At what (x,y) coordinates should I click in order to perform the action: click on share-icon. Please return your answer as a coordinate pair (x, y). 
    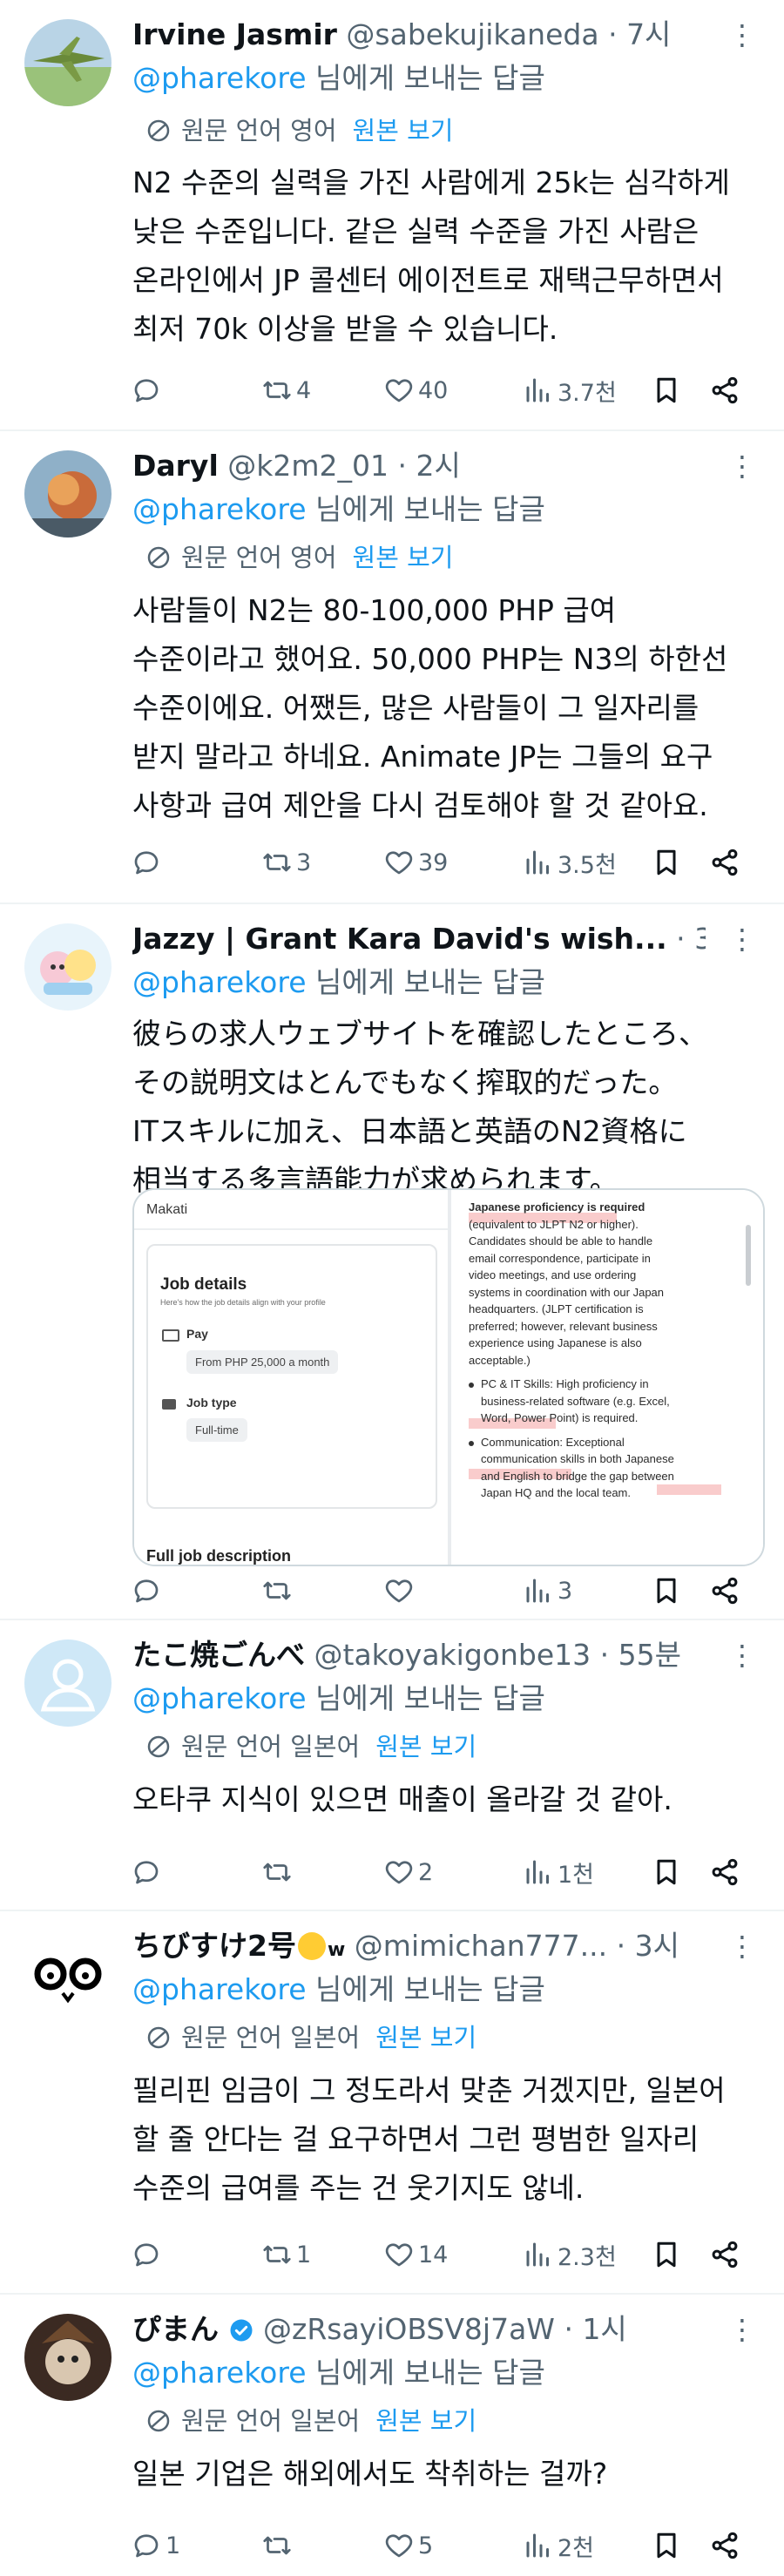
    Looking at the image, I should click on (725, 1591).